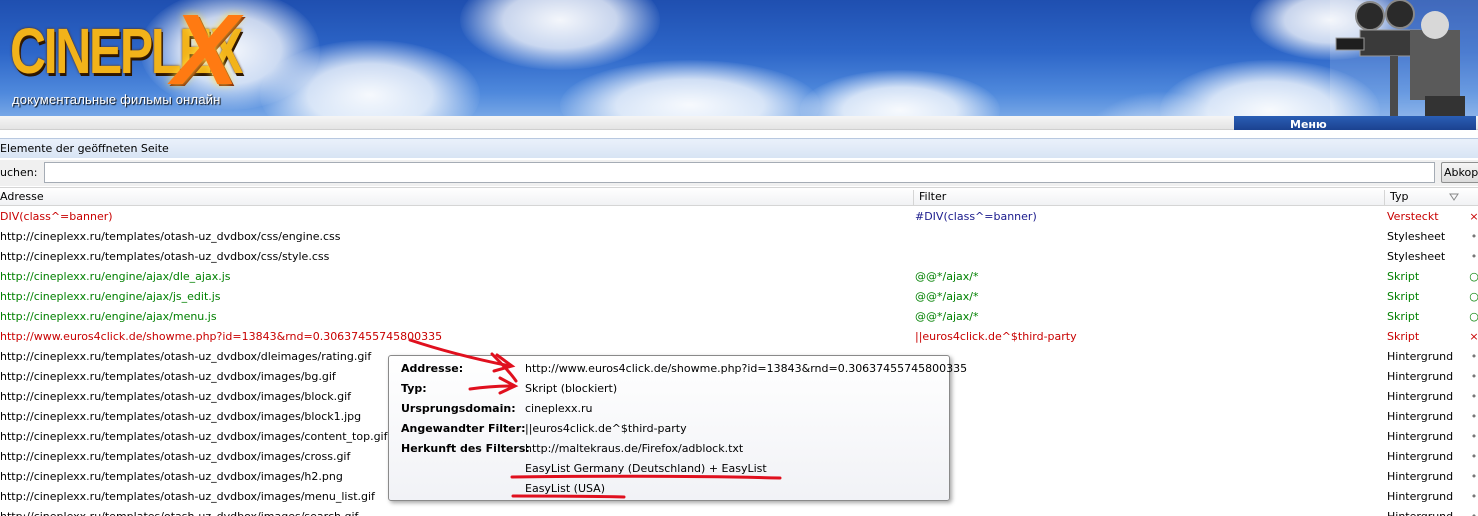  I want to click on film-camera-icon, so click(1404, 58).